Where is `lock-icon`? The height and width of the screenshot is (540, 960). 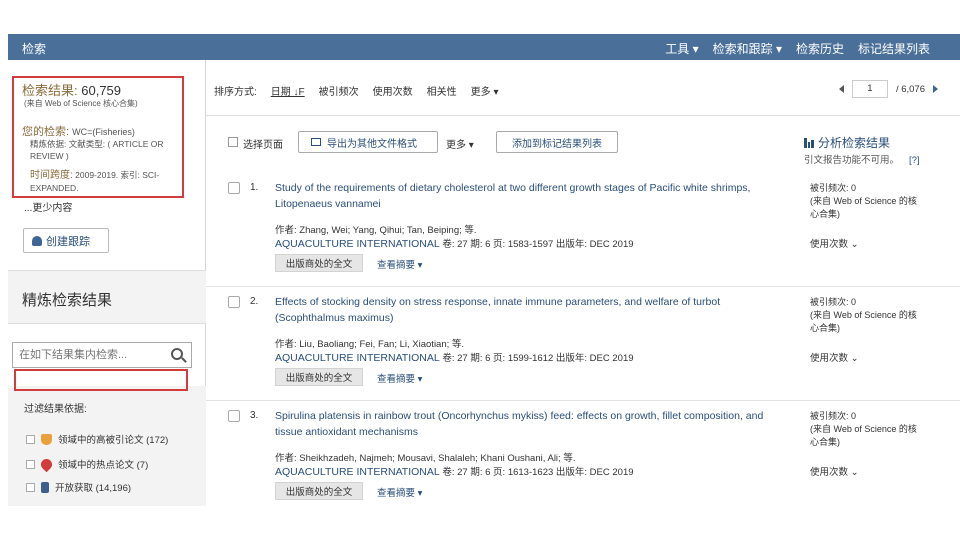 lock-icon is located at coordinates (45, 487).